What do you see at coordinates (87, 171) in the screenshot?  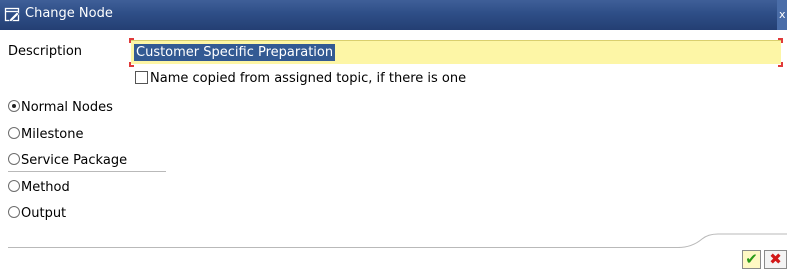 I see `divider` at bounding box center [87, 171].